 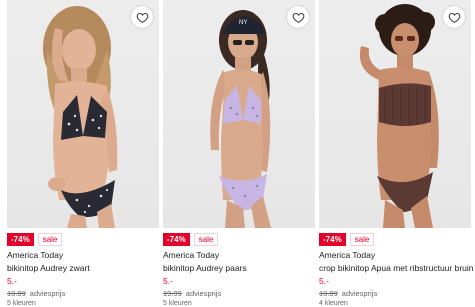 I want to click on product-name: bikinitop Audrey zwart, so click(x=48, y=268).